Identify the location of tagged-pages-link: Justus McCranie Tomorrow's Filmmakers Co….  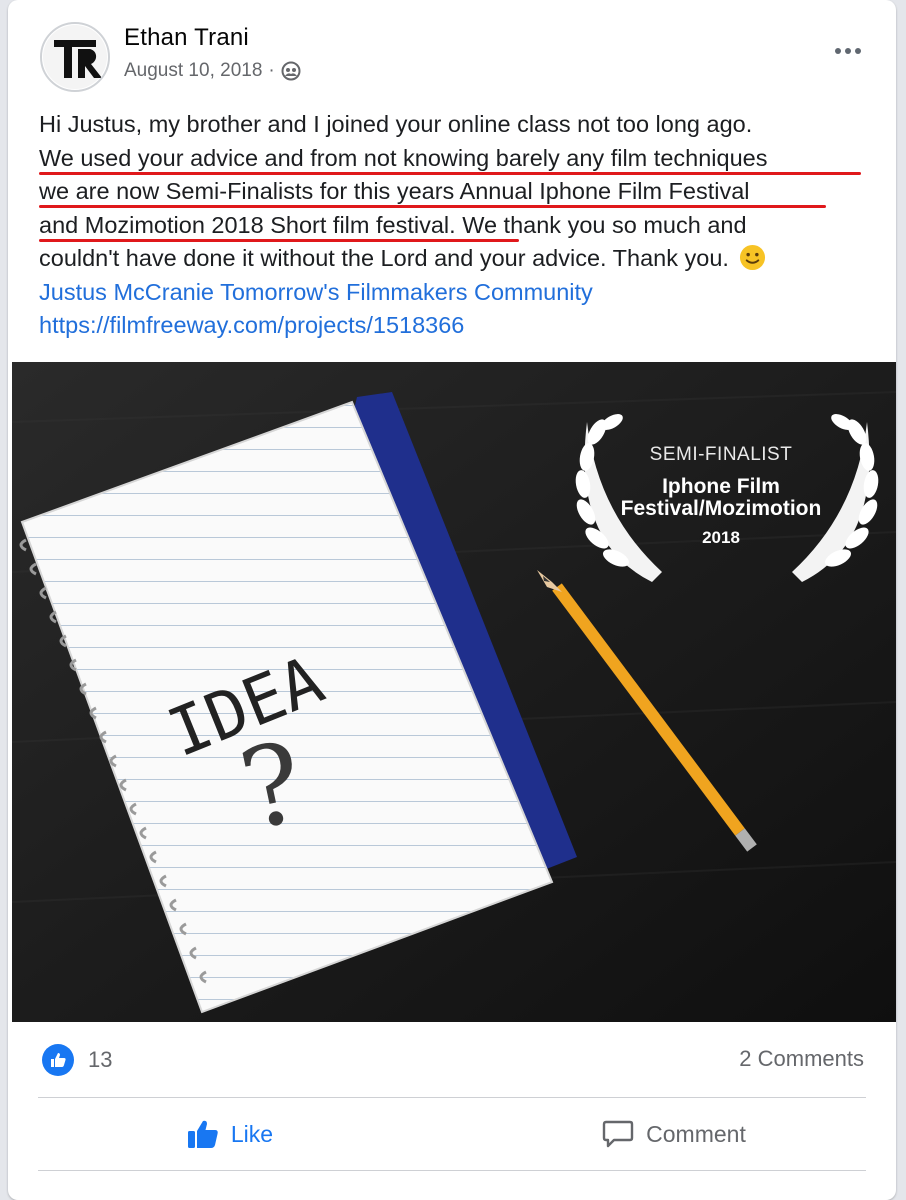
(462, 293).